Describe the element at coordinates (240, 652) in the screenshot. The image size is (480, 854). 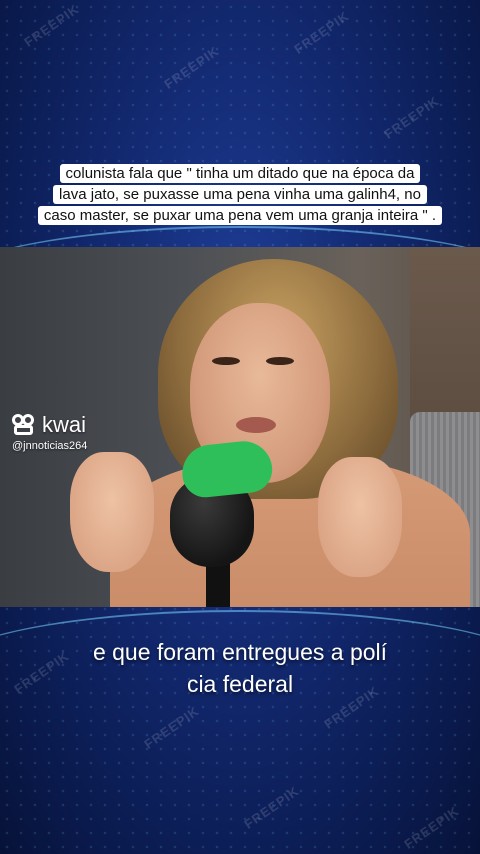
I see `subtitle-line: e que foram entregues a polí` at that location.